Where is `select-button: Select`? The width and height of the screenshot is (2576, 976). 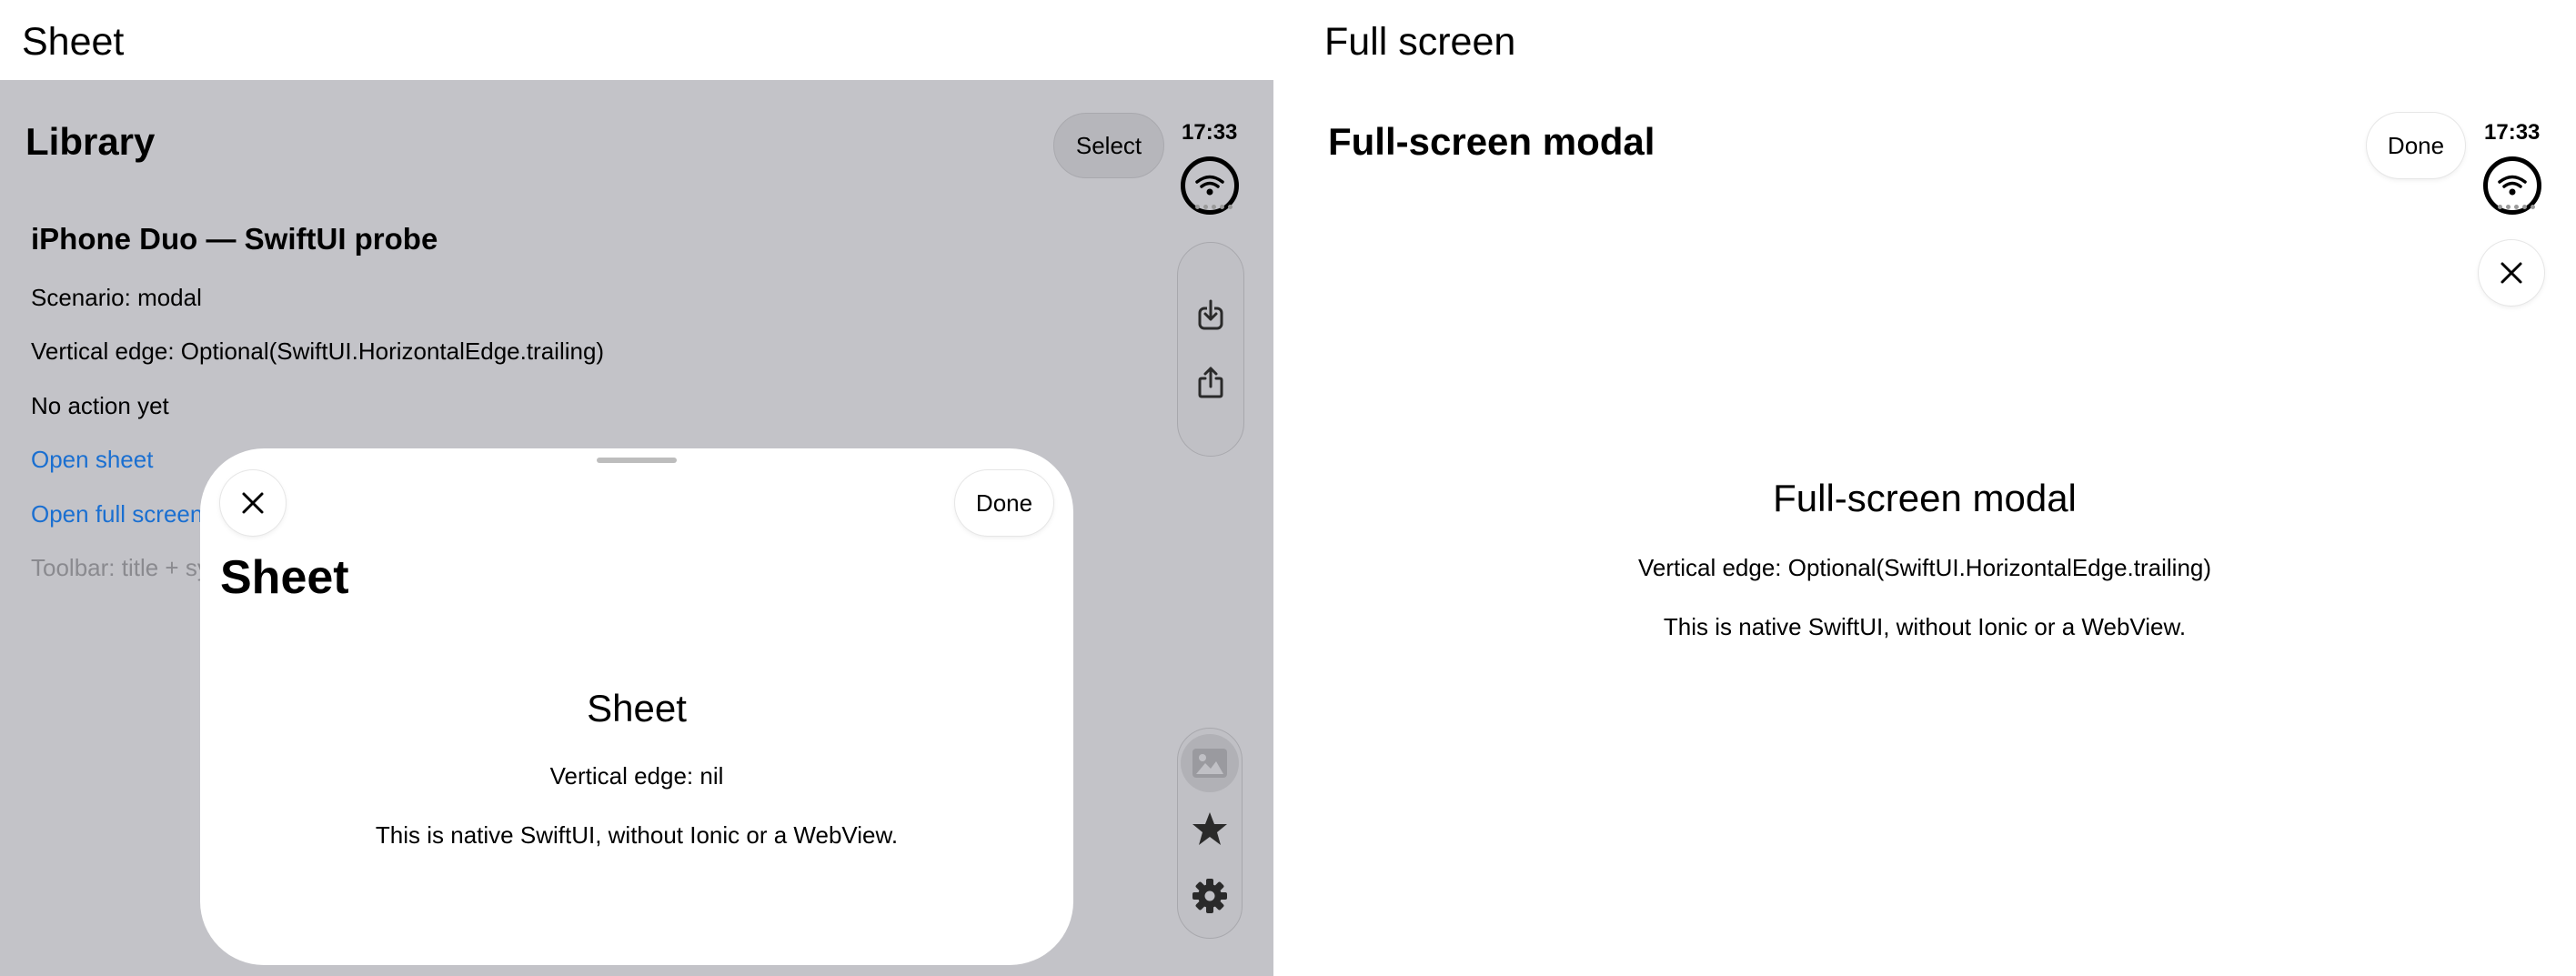
select-button: Select is located at coordinates (1108, 145).